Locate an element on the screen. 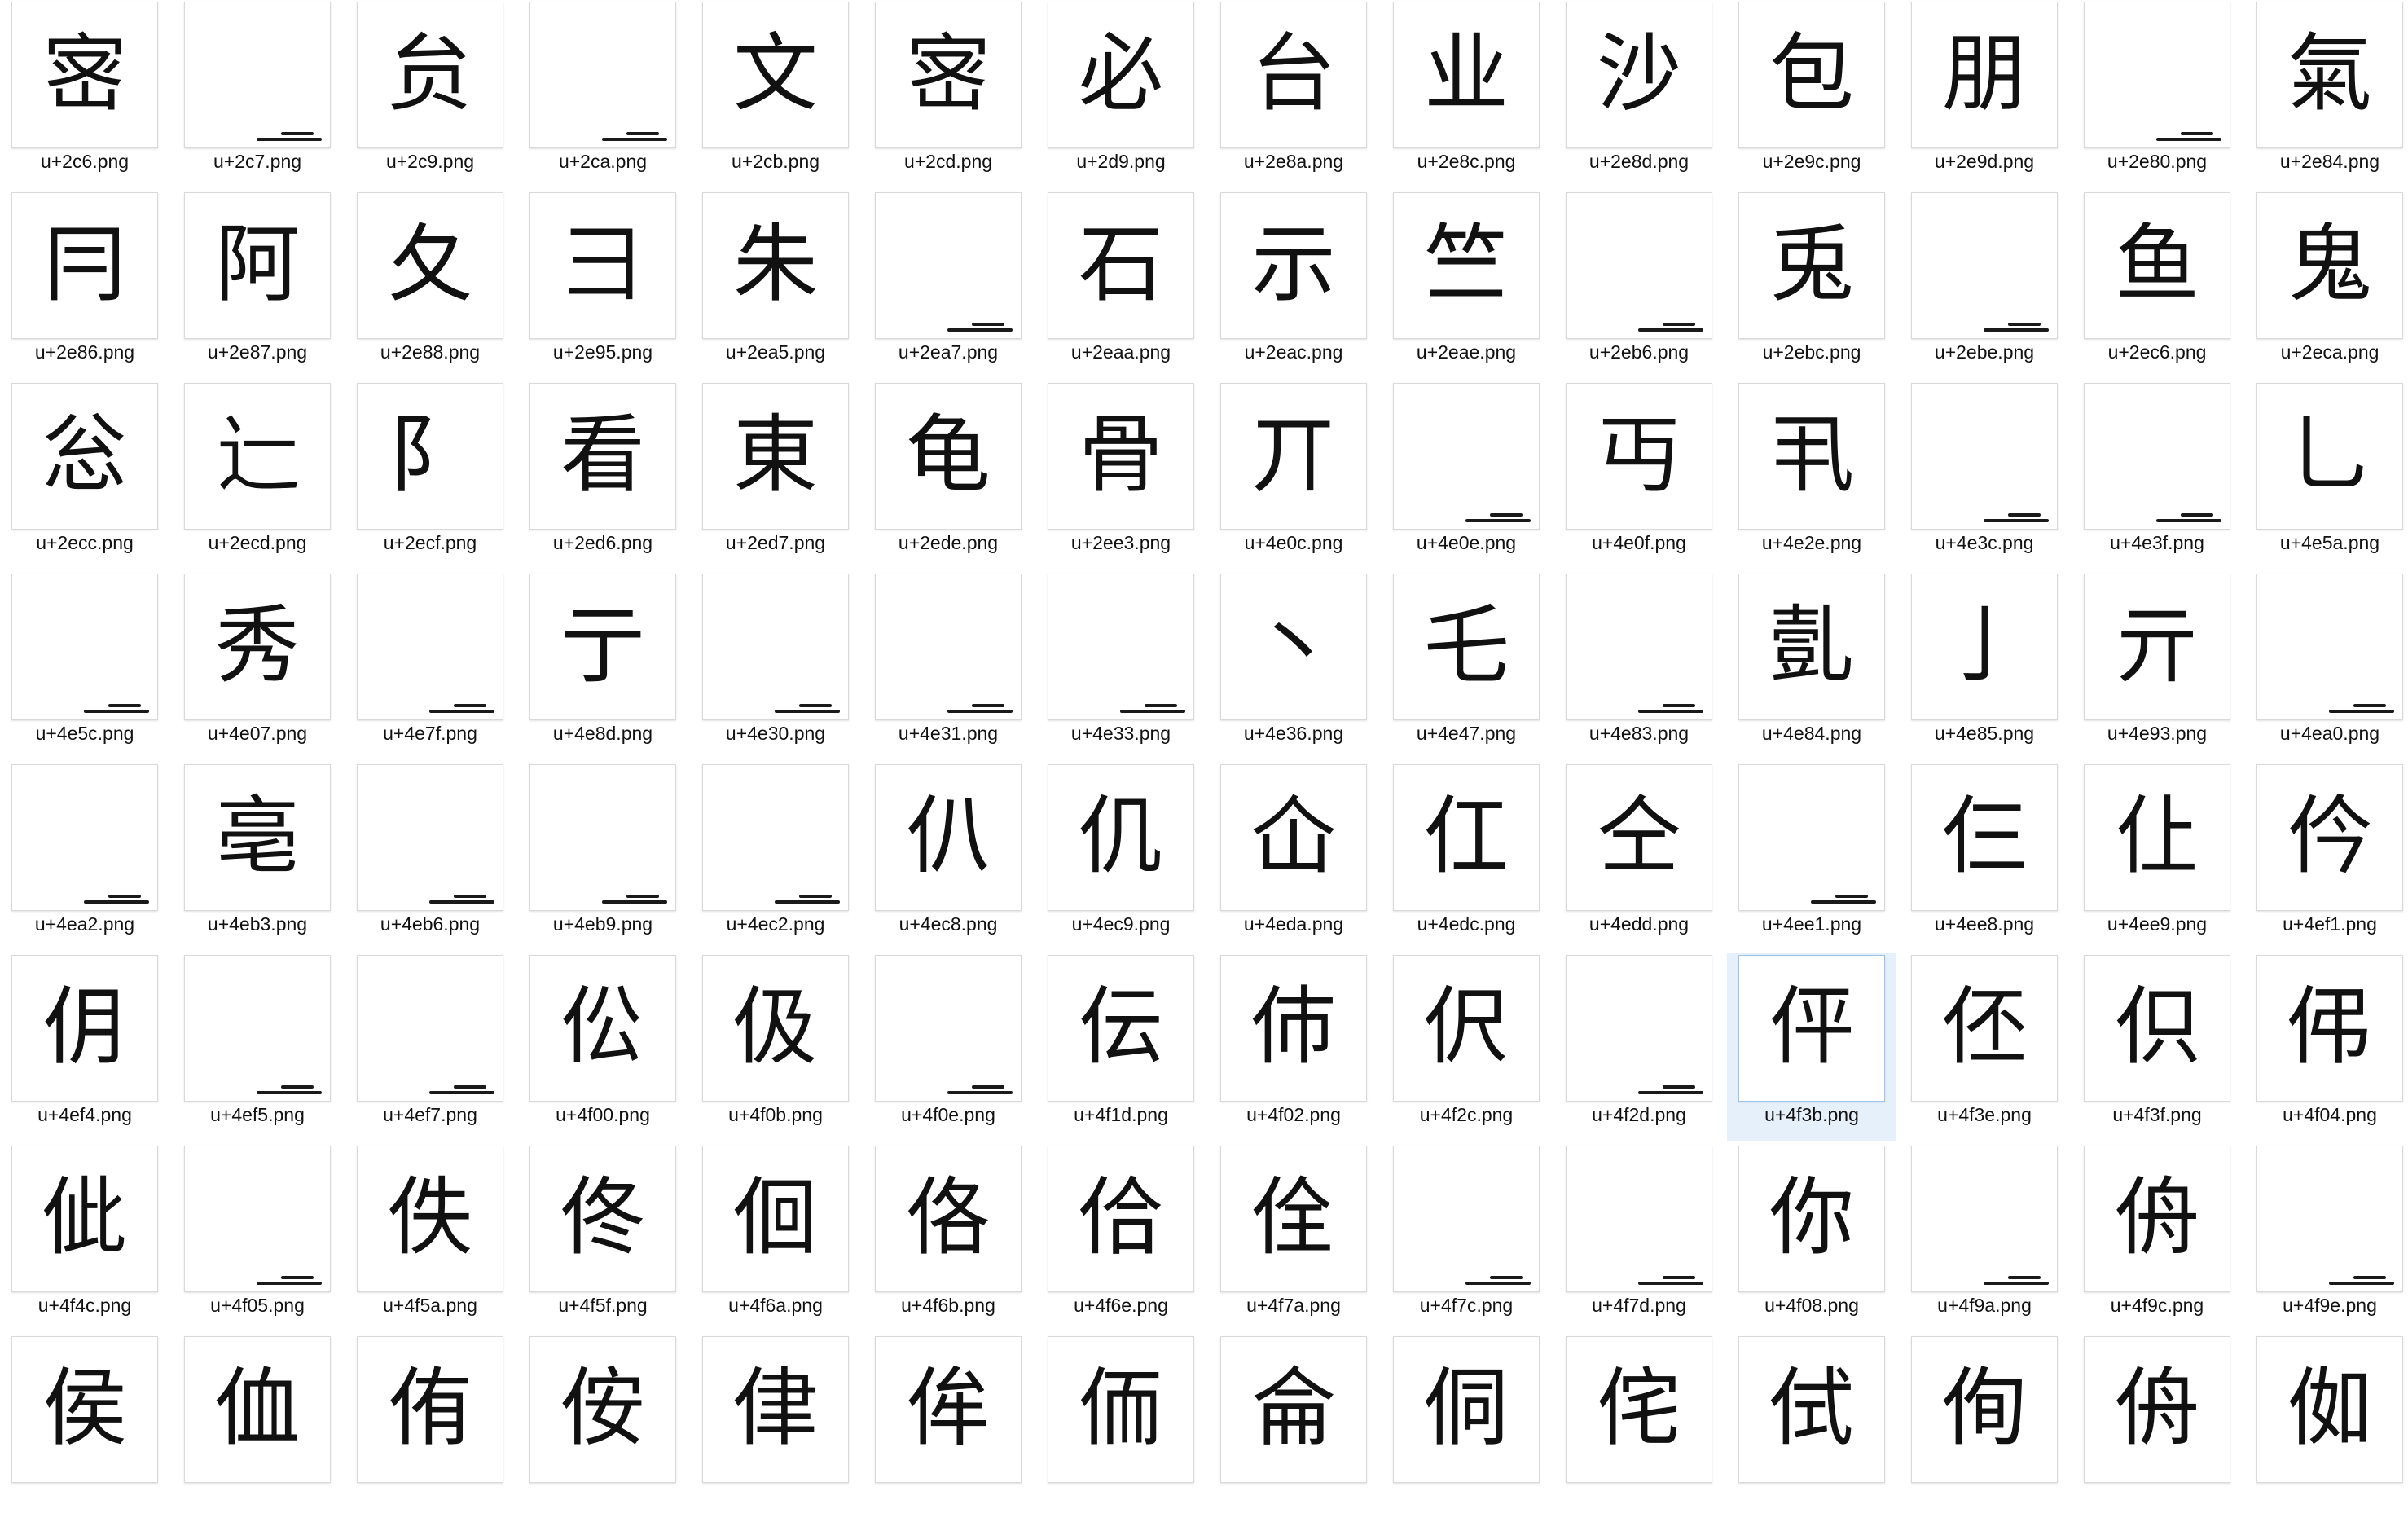 The height and width of the screenshot is (1522, 2408). file-thumbnail-item: u+4eb9.png is located at coordinates (603, 857).